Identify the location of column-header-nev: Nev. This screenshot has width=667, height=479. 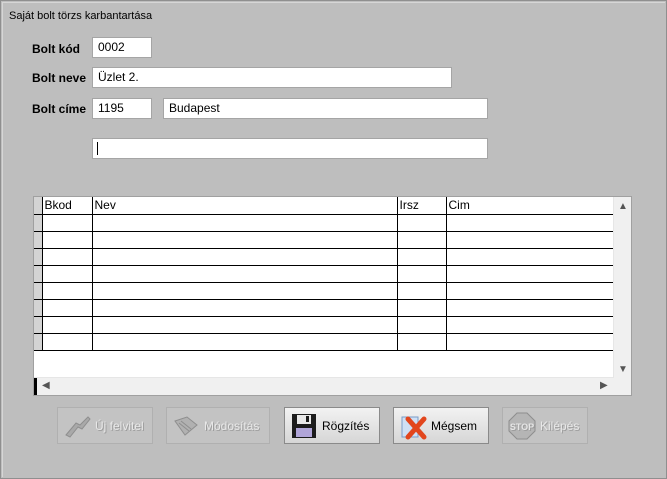
(244, 206).